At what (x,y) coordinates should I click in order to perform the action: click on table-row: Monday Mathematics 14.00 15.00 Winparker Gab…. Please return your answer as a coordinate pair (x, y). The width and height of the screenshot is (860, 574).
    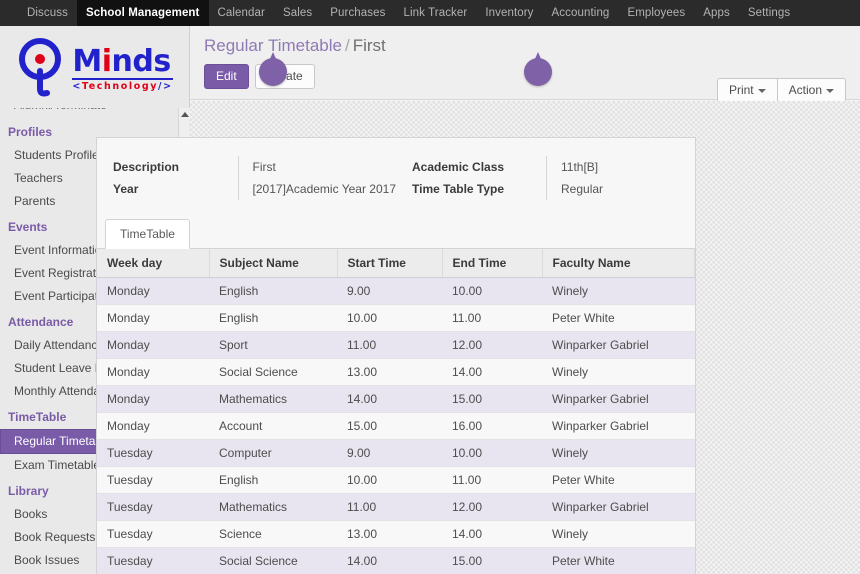
    Looking at the image, I should click on (396, 399).